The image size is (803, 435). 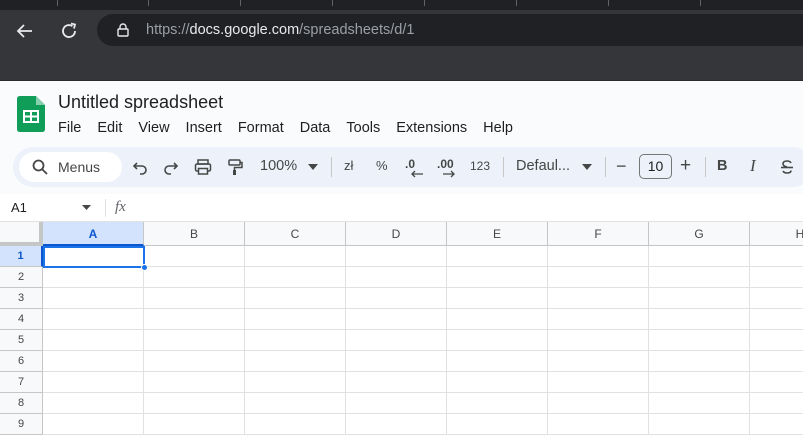 What do you see at coordinates (21, 424) in the screenshot?
I see `row-header-9: 9` at bounding box center [21, 424].